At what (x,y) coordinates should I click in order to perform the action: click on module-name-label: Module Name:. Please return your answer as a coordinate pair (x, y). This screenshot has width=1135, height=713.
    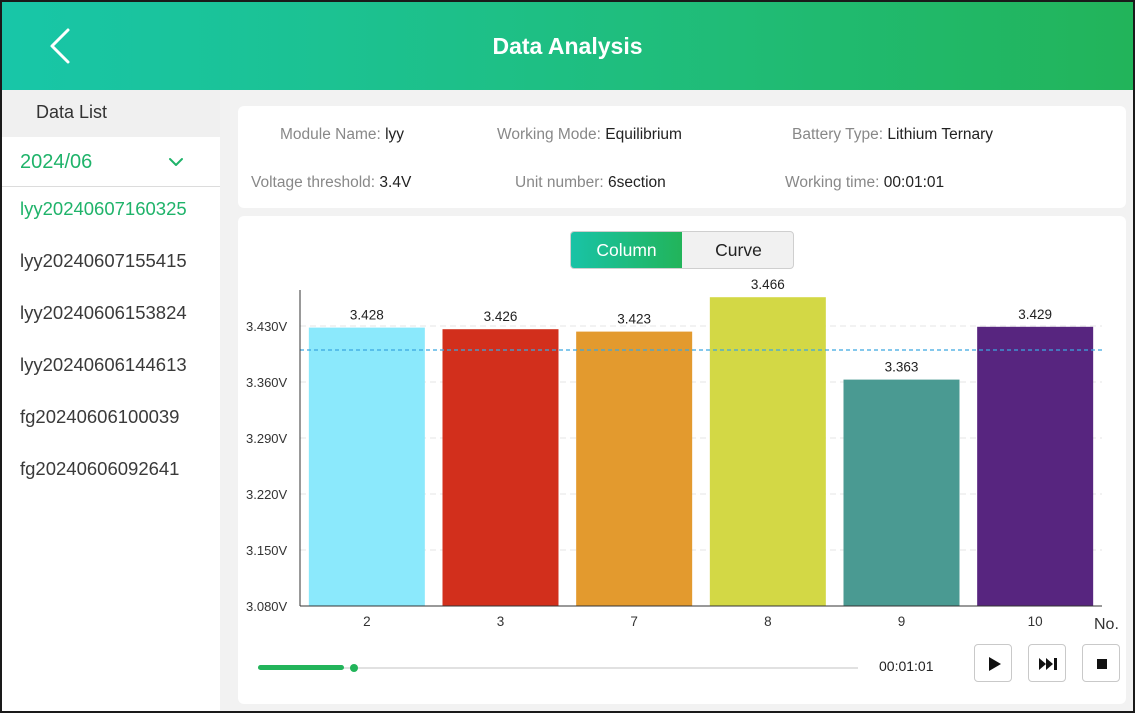
    Looking at the image, I should click on (333, 134).